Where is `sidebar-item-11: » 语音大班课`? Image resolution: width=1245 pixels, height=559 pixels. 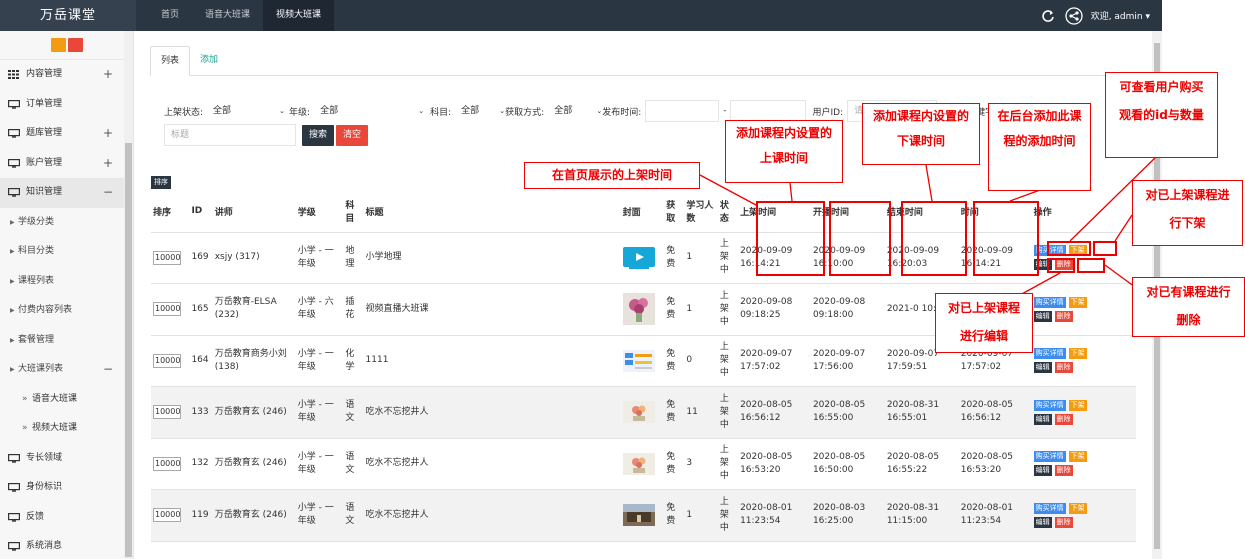 sidebar-item-11: » 语音大班课 is located at coordinates (66, 400).